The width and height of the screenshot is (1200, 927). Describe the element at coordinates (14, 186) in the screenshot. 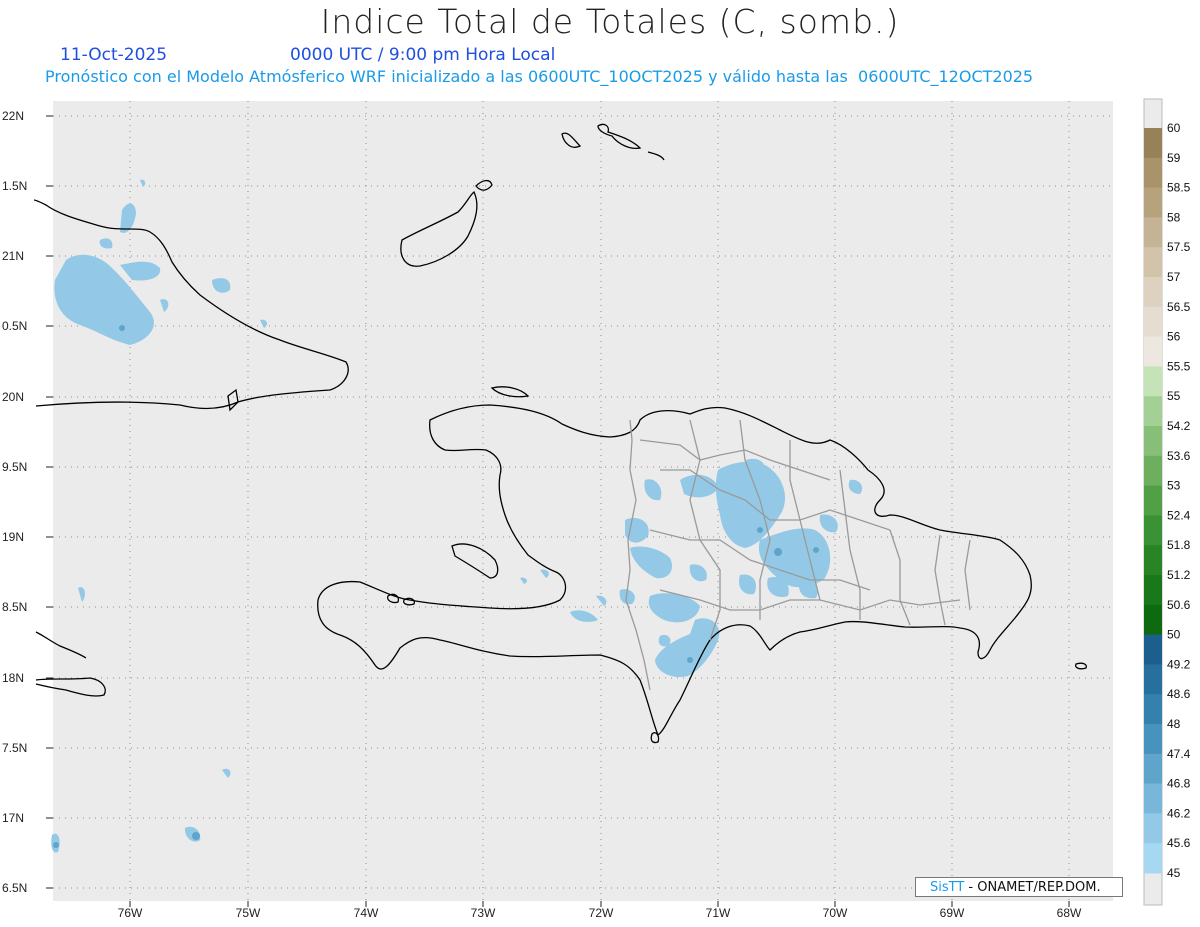

I see `lat-label: 1.5N` at that location.